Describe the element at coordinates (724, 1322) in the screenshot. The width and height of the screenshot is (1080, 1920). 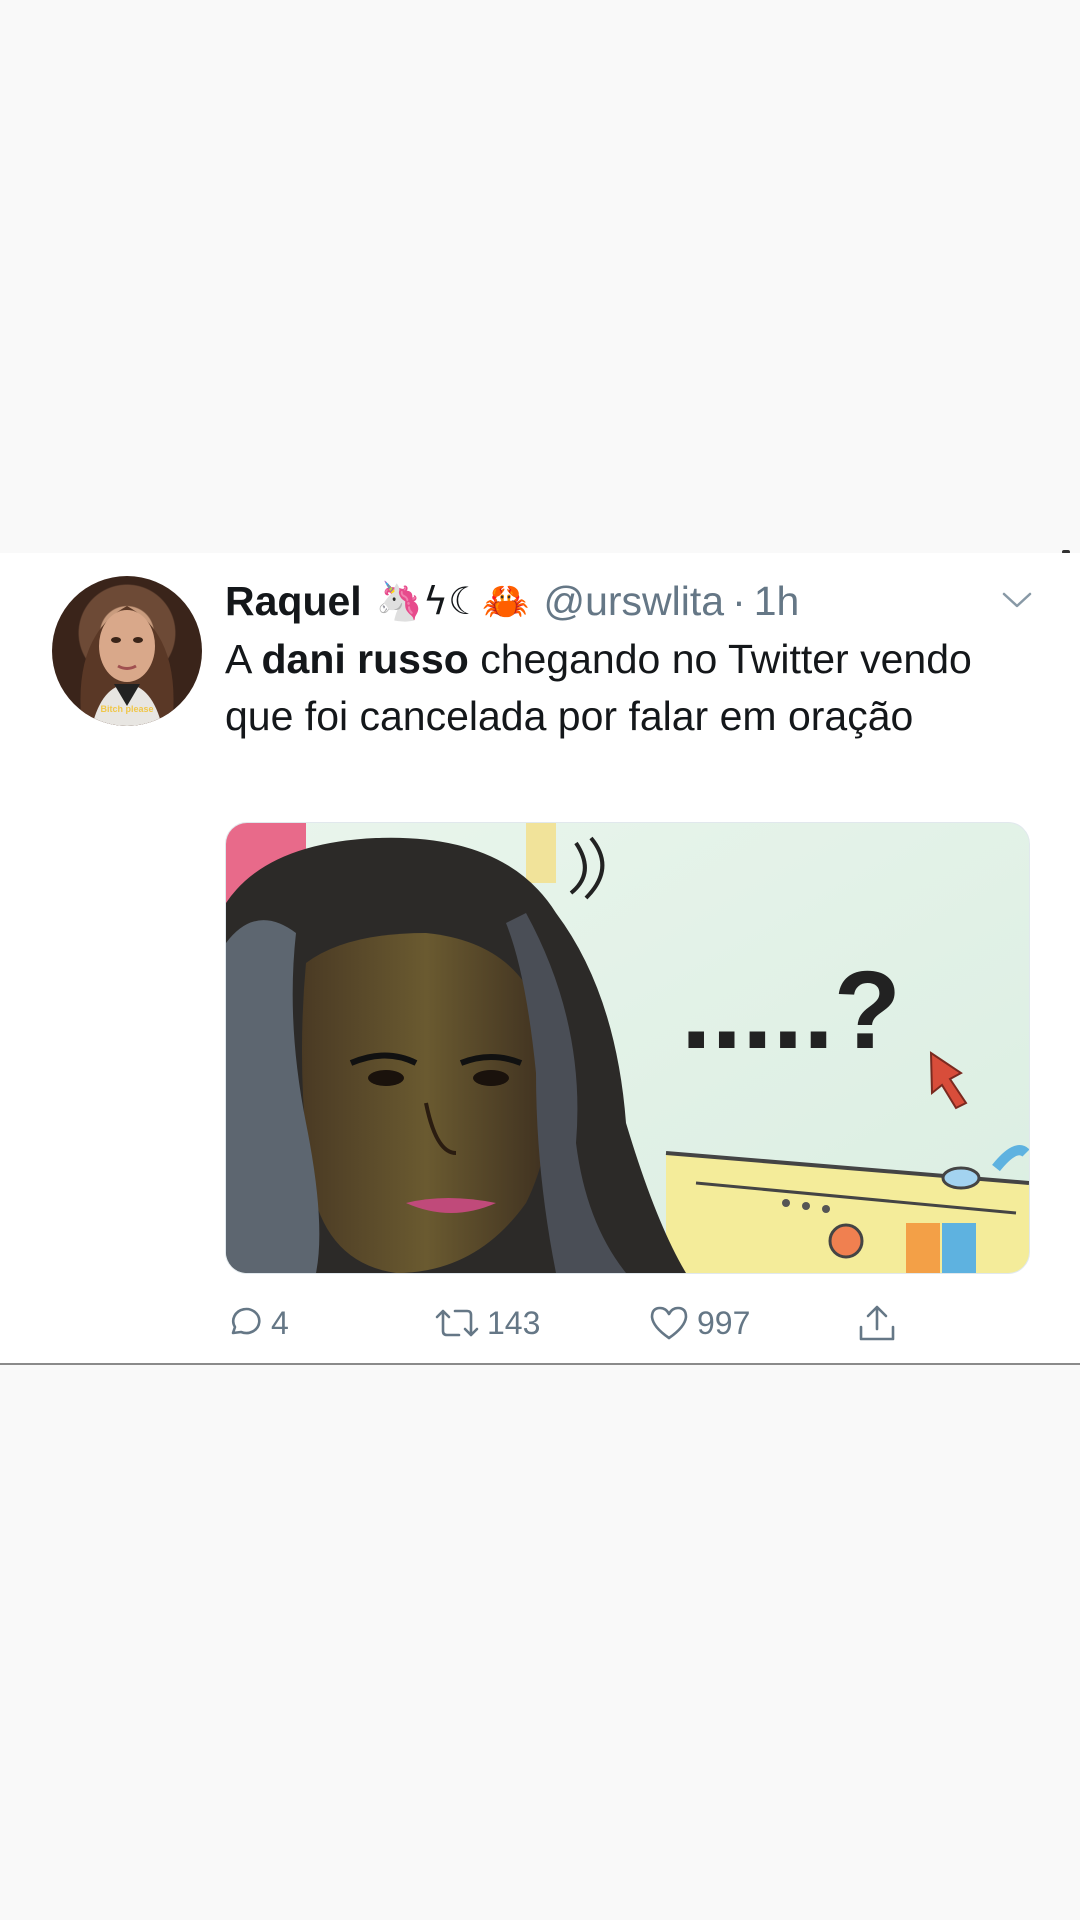
I see `like-count: 997` at that location.